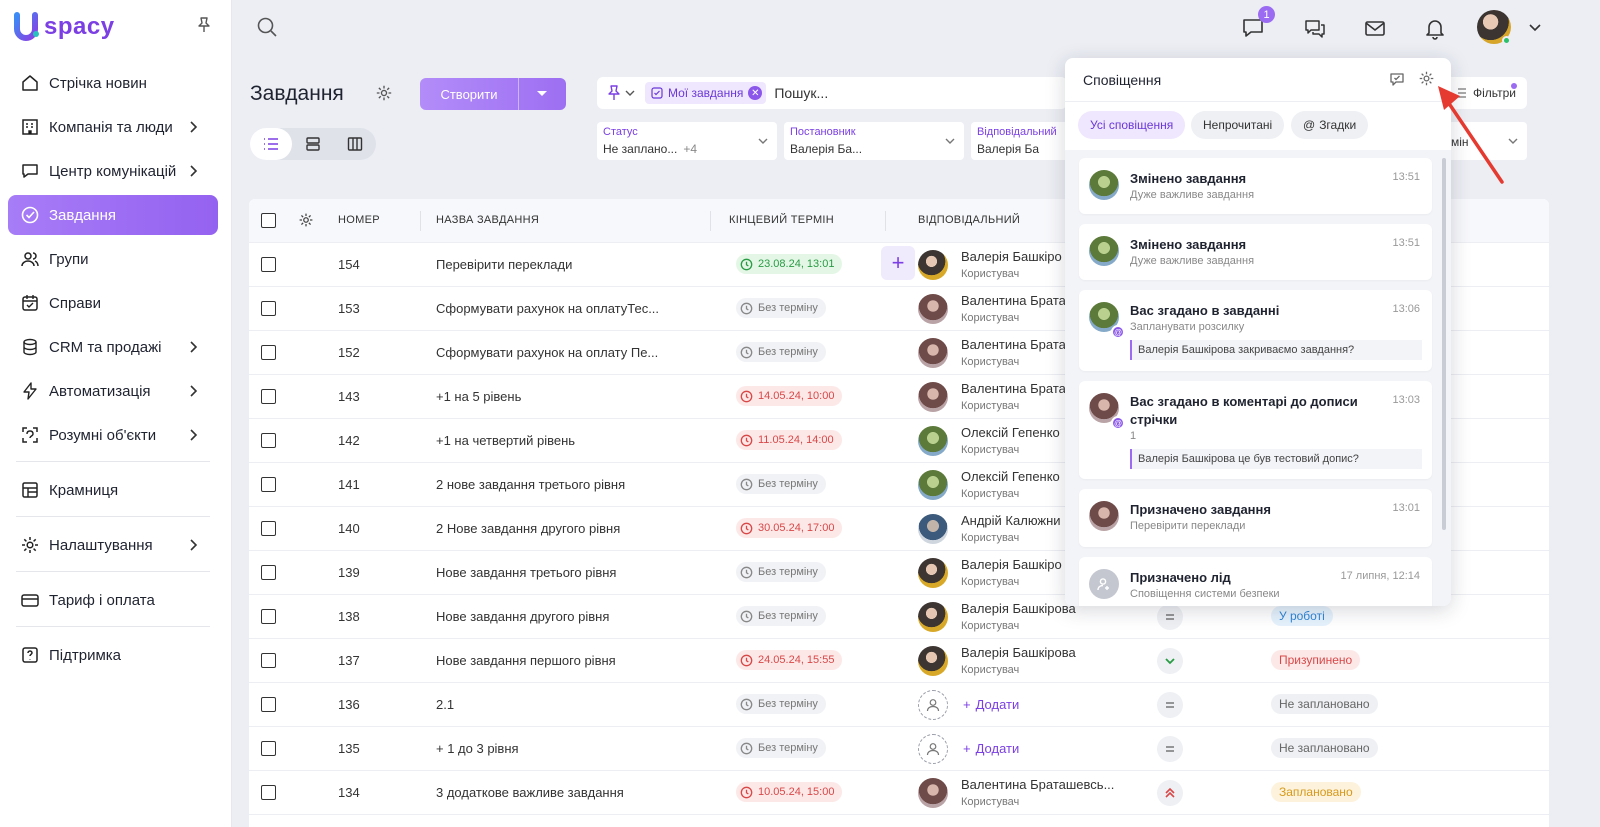  What do you see at coordinates (204, 25) in the screenshot?
I see `pin-sidebar-icon` at bounding box center [204, 25].